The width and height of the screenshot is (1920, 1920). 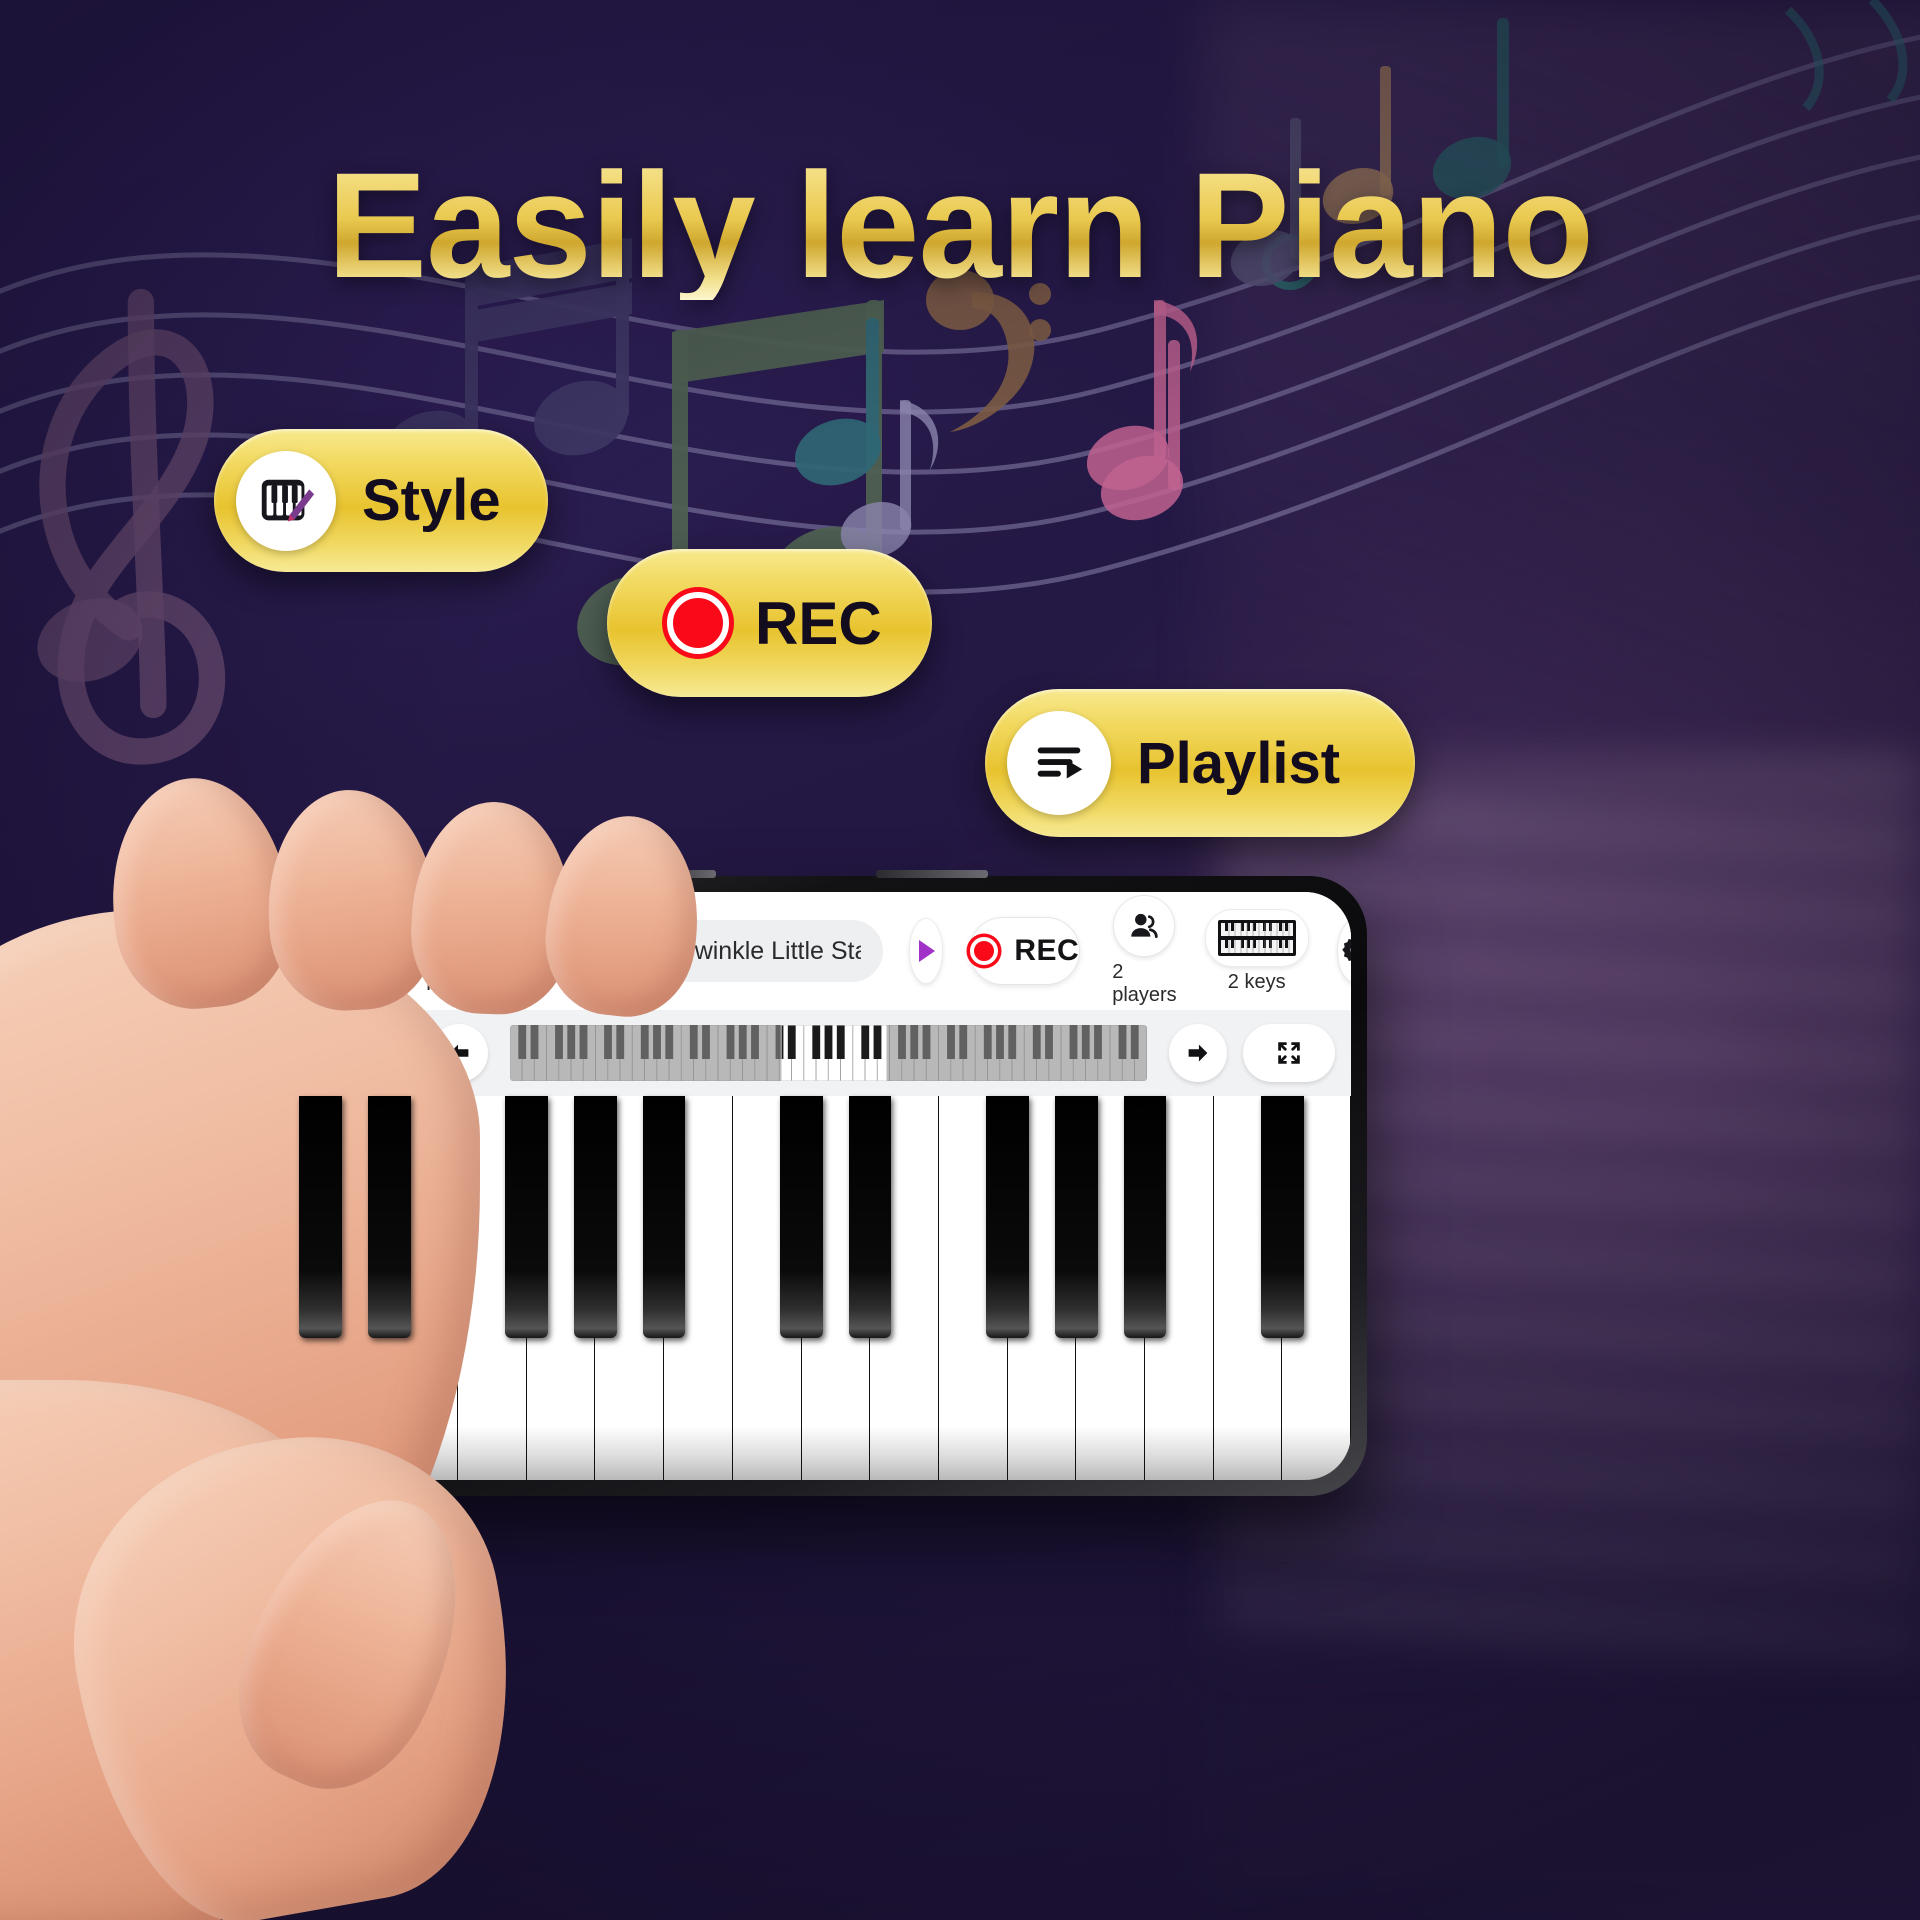 I want to click on record-button: REC, so click(x=1025, y=951).